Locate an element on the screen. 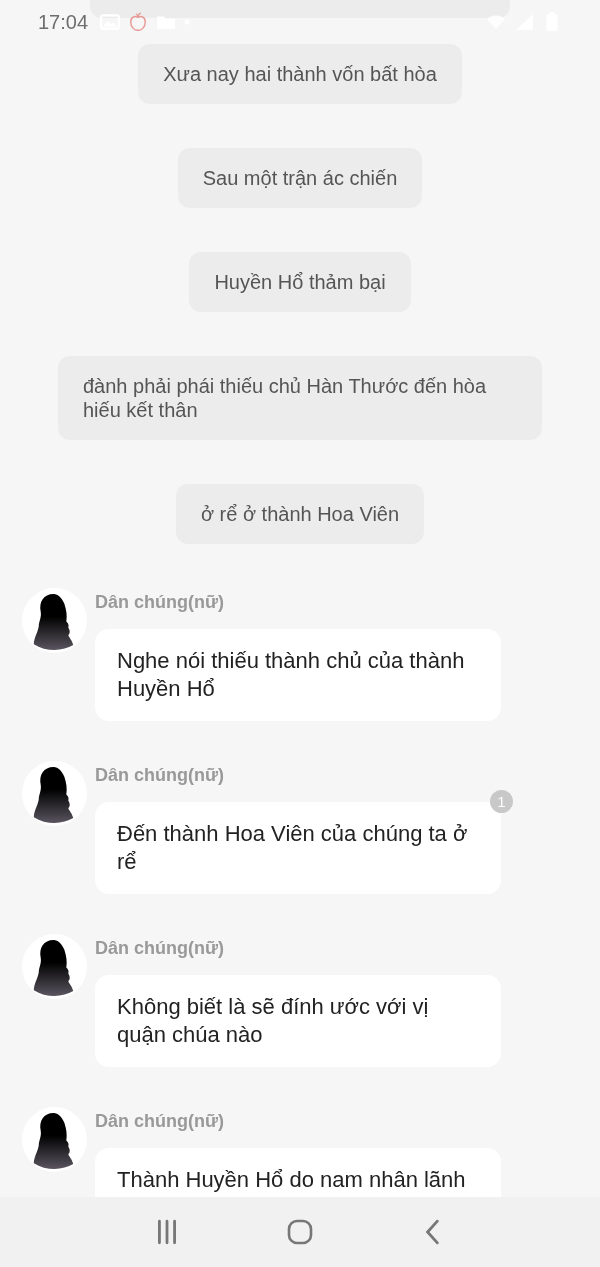 This screenshot has height=1267, width=600. message-bubble: Thành Huyền Hổ do nam nhân lãnh is located at coordinates (298, 1172).